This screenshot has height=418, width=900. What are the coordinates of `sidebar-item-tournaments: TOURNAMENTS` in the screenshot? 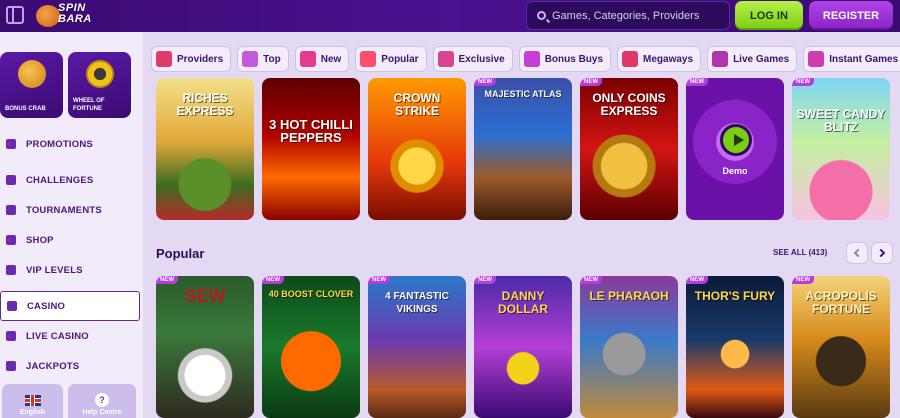 It's located at (71, 210).